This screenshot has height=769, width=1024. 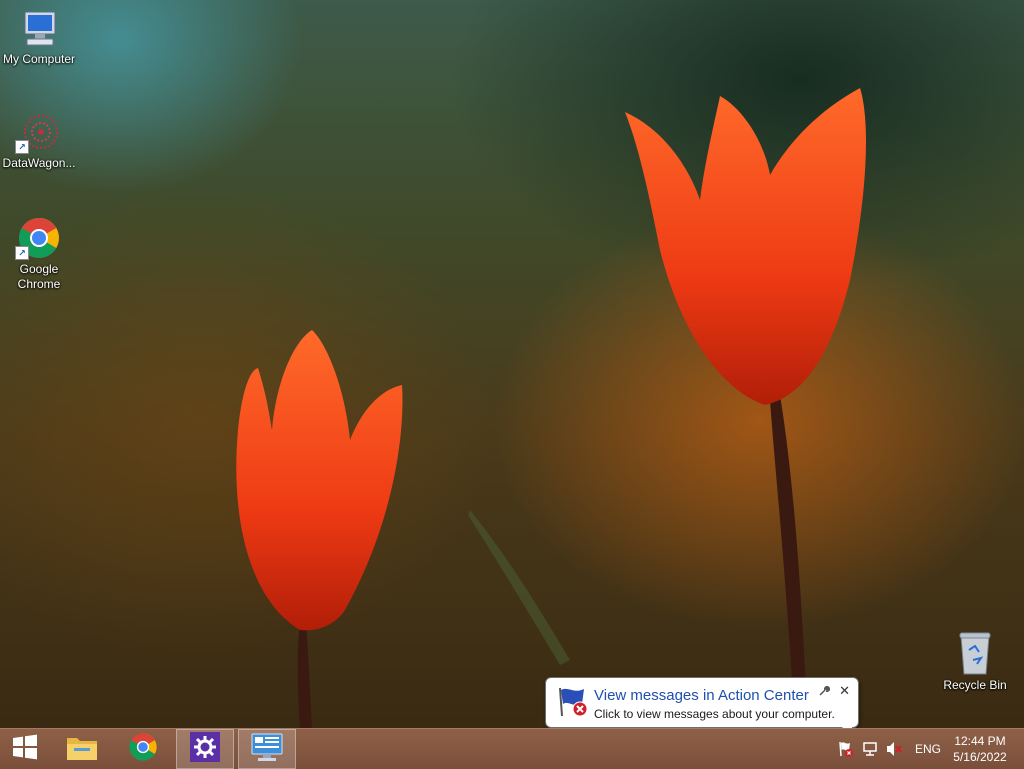 I want to click on volume-muted-icon, so click(x=894, y=749).